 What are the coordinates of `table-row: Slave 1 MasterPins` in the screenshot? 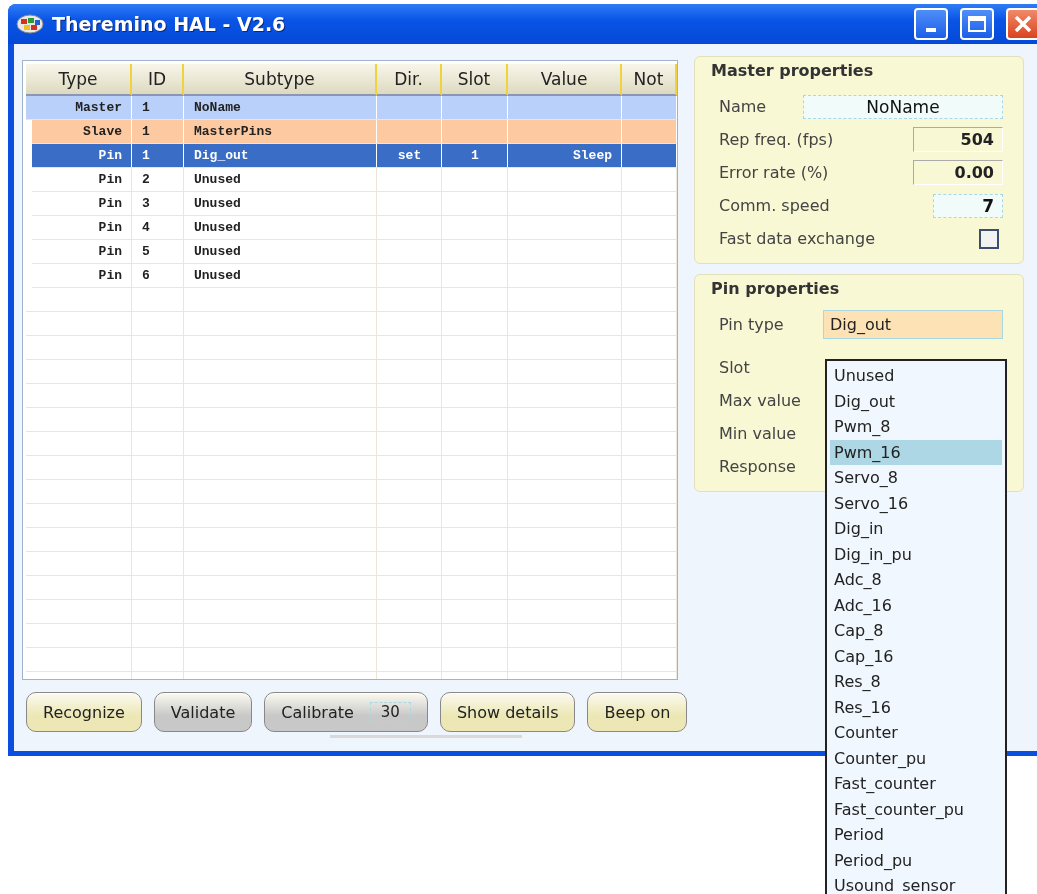 It's located at (354, 132).